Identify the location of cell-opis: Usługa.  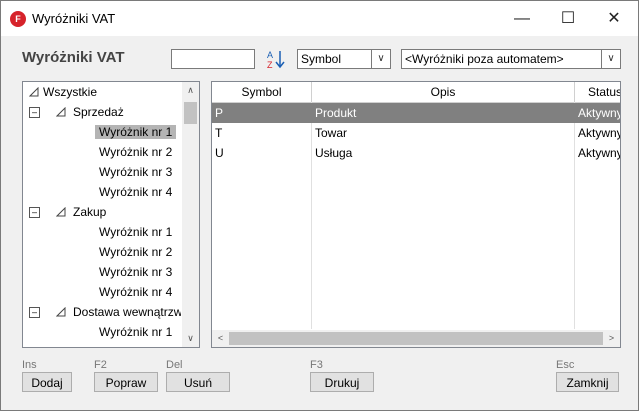
(334, 153).